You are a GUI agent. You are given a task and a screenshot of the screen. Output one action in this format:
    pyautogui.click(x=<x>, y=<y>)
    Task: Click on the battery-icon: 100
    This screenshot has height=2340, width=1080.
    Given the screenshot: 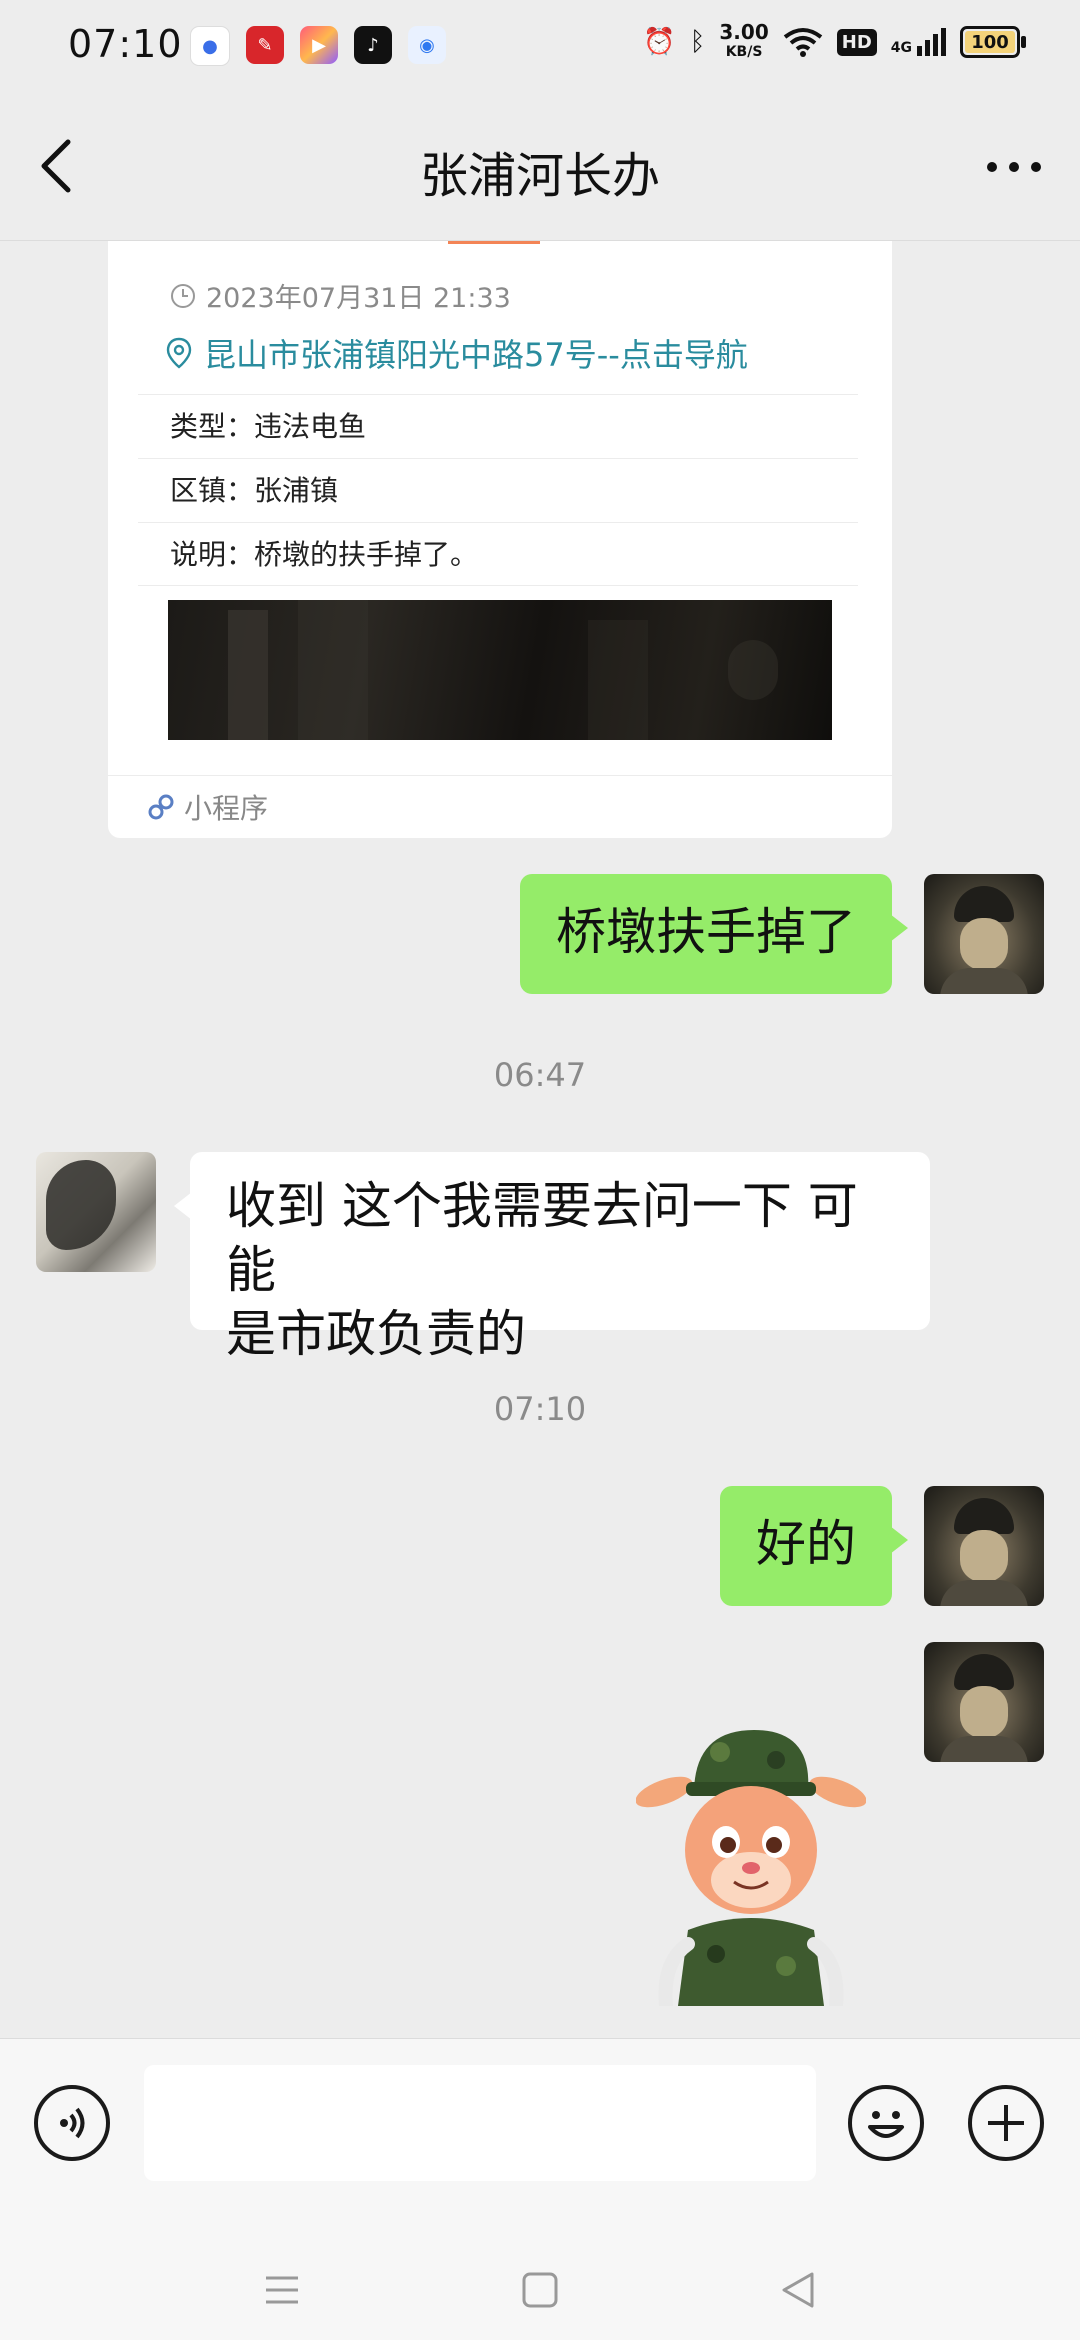 What is the action you would take?
    pyautogui.click(x=993, y=42)
    